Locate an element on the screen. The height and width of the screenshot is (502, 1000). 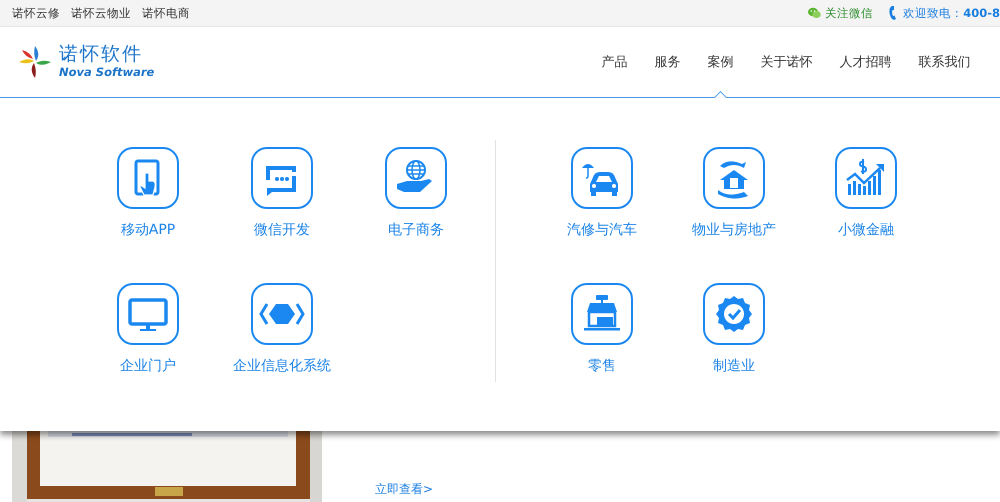
globe-hand-icon is located at coordinates (416, 178).